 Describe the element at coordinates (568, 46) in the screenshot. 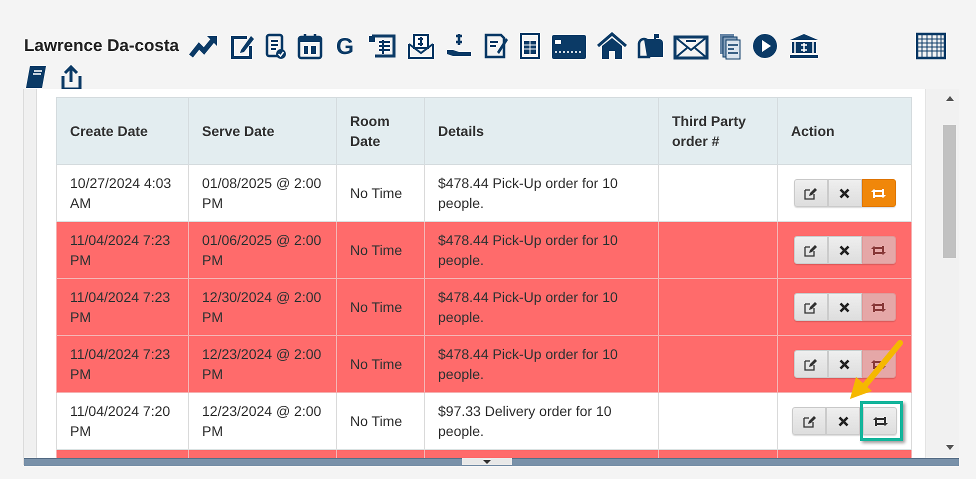

I see `credit-card-icon` at that location.